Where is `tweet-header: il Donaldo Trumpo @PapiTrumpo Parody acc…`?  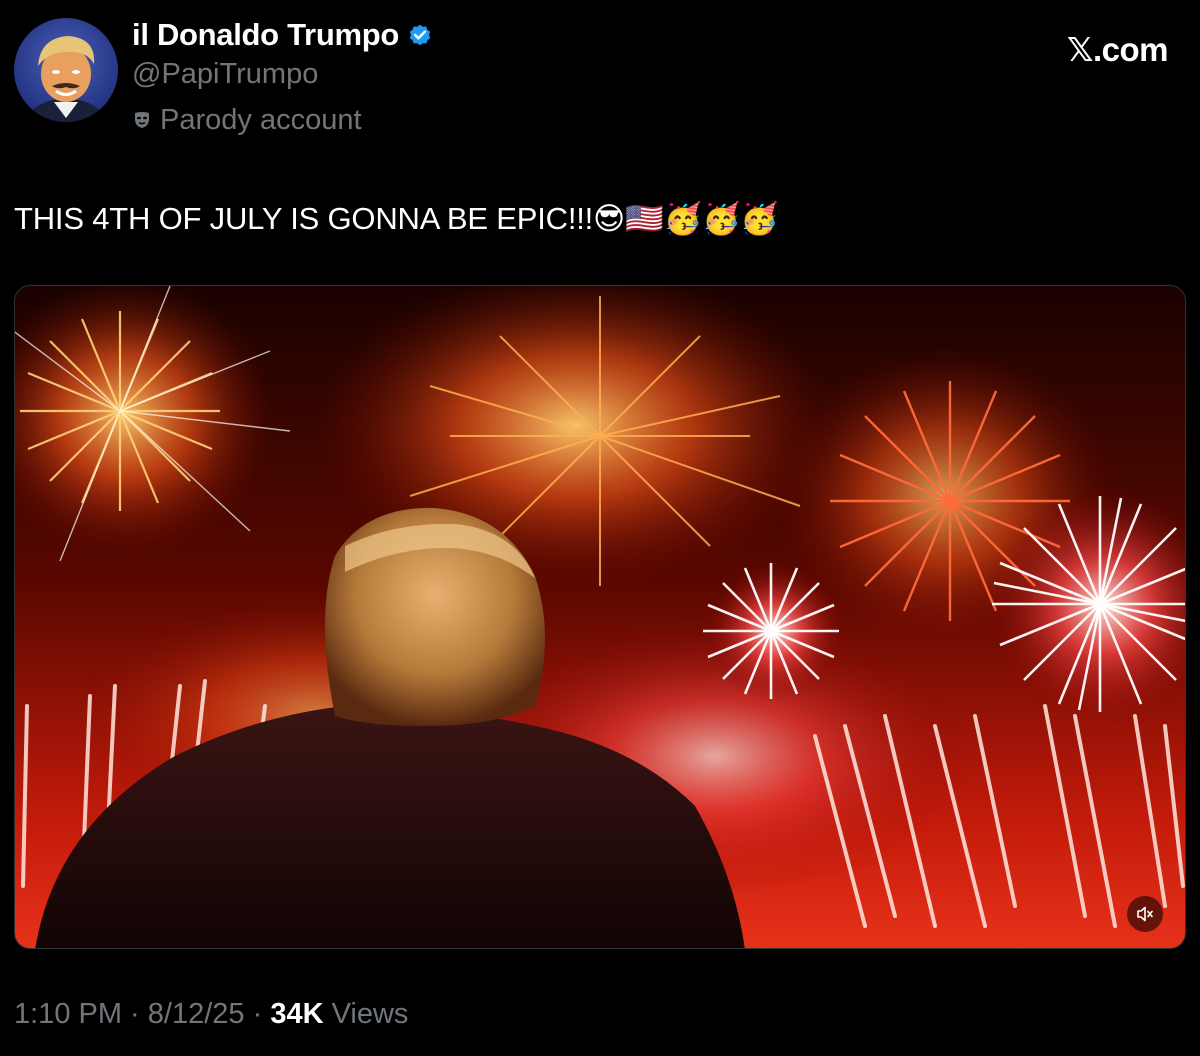 tweet-header: il Donaldo Trumpo @PapiTrumpo Parody acc… is located at coordinates (600, 81).